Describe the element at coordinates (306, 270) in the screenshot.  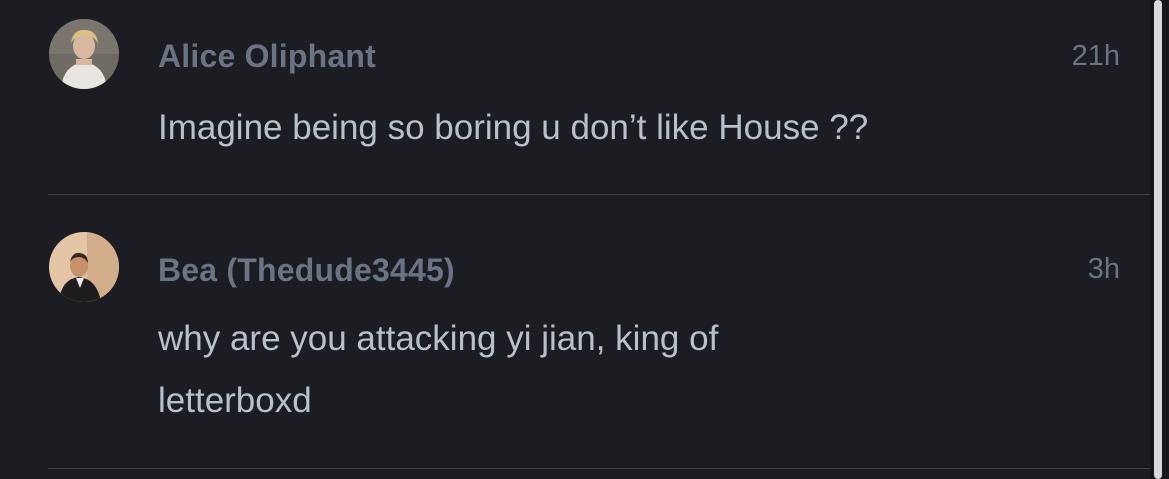
I see `author-name: Bea (Thedude3445)` at that location.